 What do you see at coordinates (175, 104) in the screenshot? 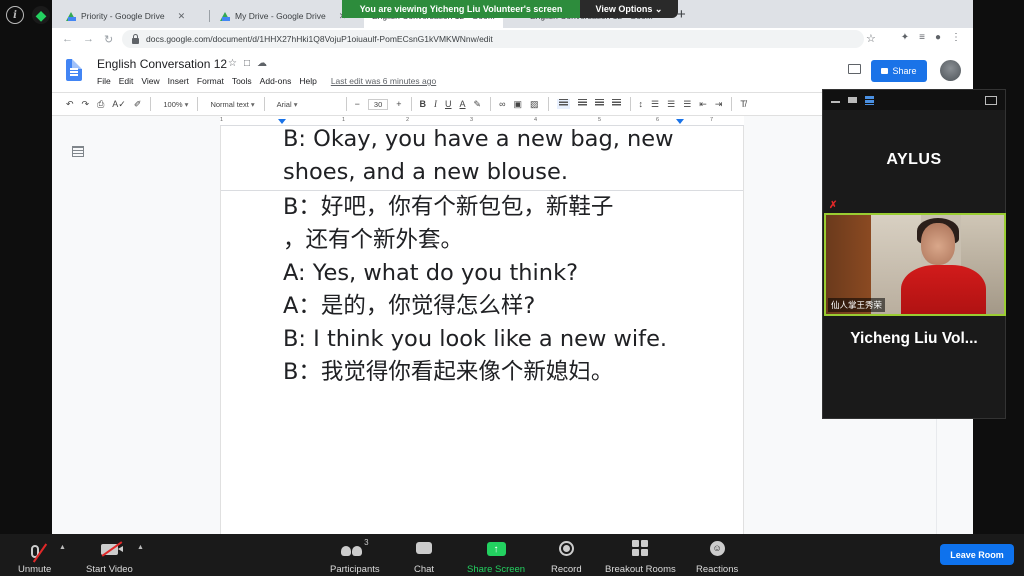
I see `zoom-select: 100%` at bounding box center [175, 104].